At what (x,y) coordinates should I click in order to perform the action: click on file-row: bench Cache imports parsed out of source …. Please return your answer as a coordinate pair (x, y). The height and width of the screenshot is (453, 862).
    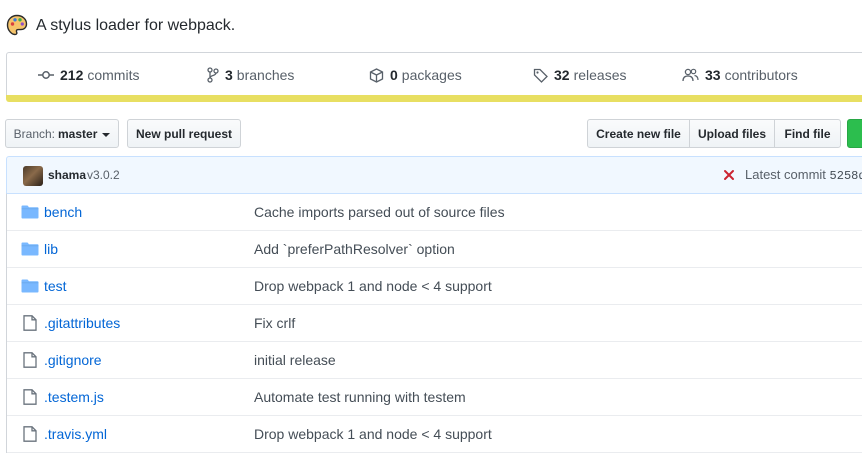
    Looking at the image, I should click on (434, 212).